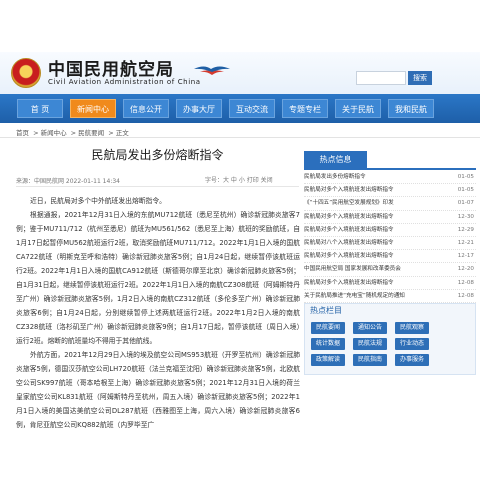 The height and width of the screenshot is (480, 480). I want to click on top-banner-strip, so click(240, 26).